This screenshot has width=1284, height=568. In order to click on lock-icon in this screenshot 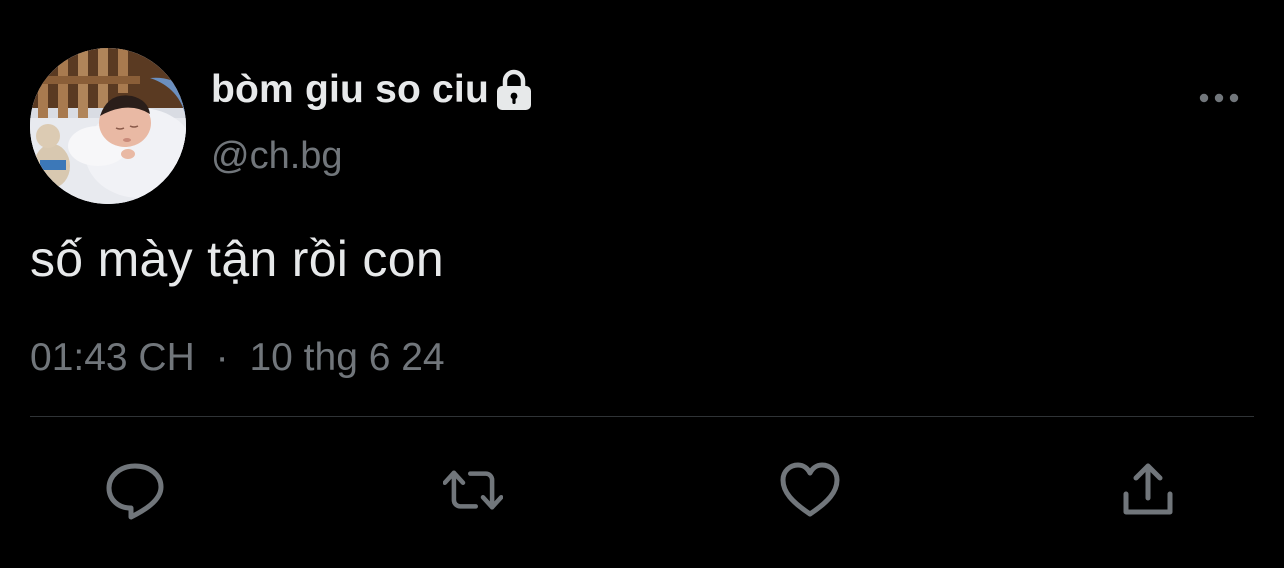, I will do `click(514, 90)`.